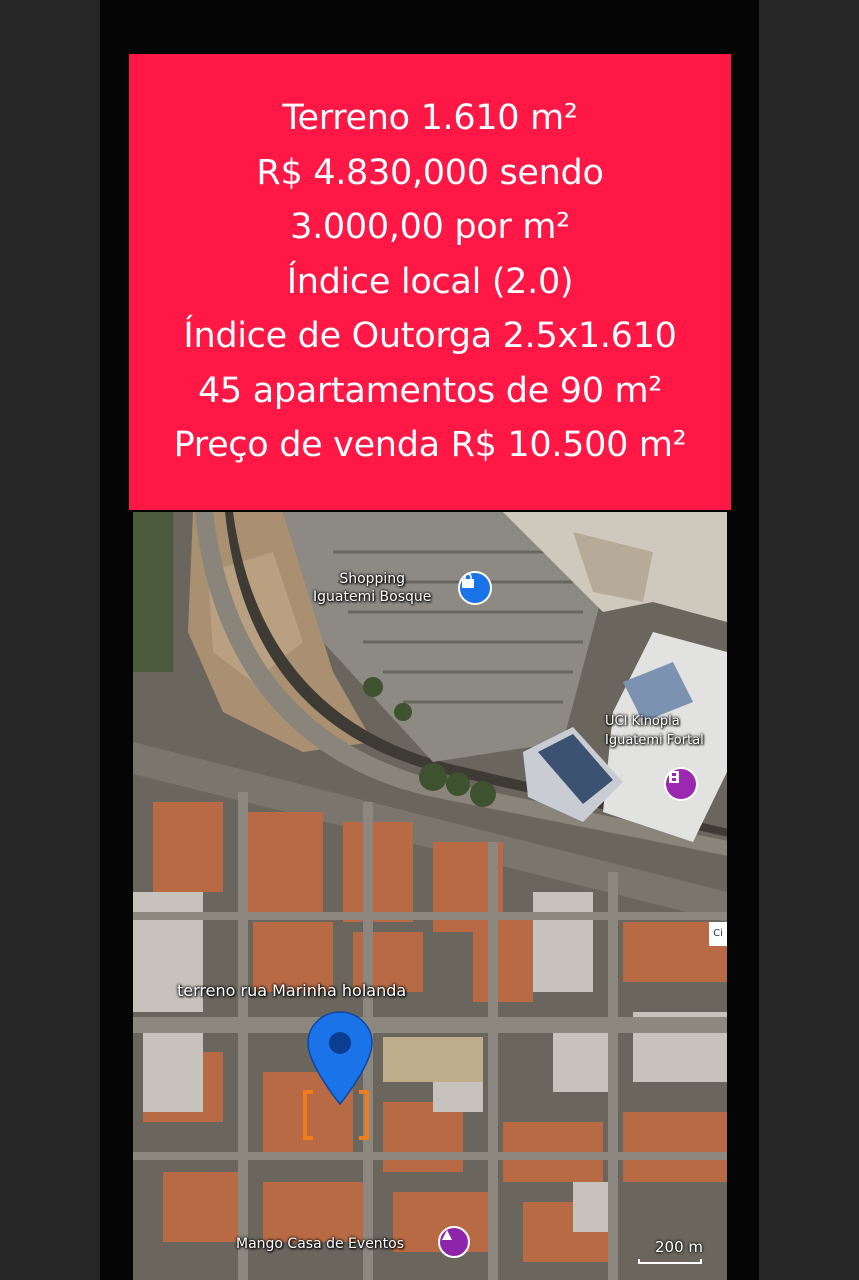 The image size is (859, 1280). Describe the element at coordinates (430, 390) in the screenshot. I see `info-line-apartments: 45 apartamentos de 90 m²` at that location.